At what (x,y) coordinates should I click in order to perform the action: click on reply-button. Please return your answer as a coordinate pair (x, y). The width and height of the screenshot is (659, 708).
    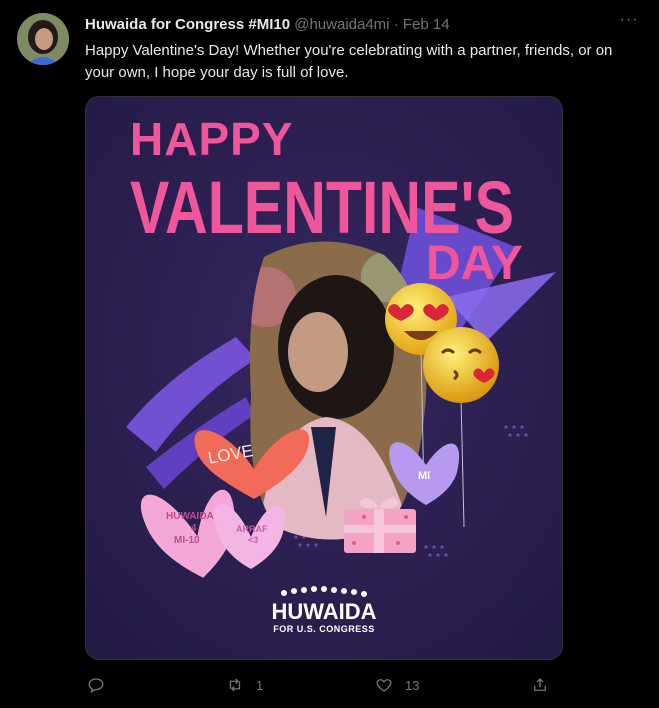
    Looking at the image, I should click on (102, 685).